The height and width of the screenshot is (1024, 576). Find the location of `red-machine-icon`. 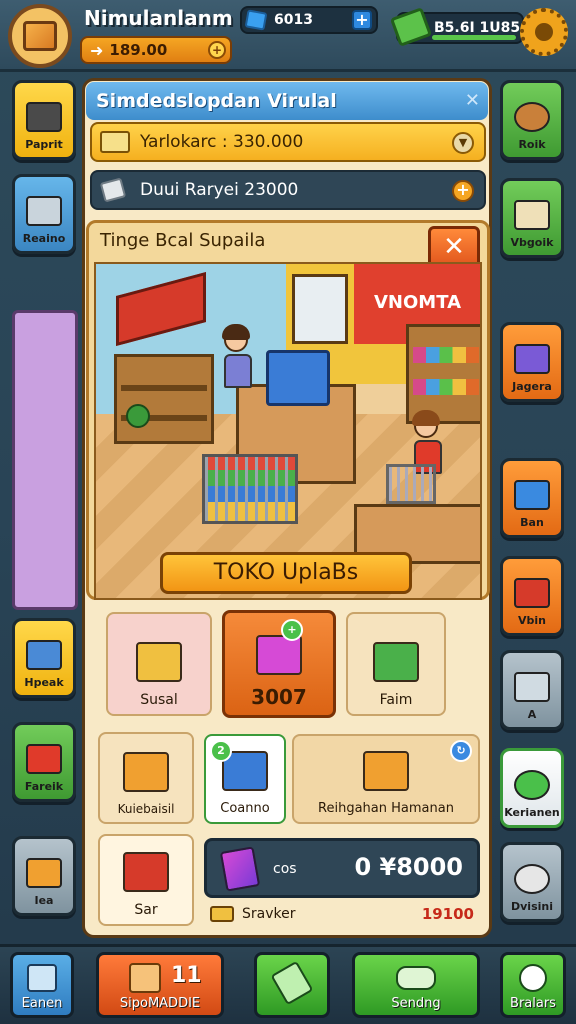

red-machine-icon is located at coordinates (532, 593).